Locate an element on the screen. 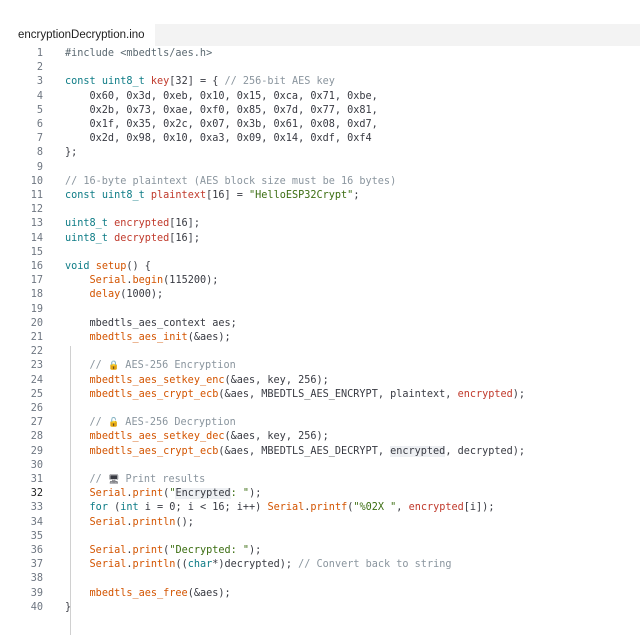  code-line: 40} is located at coordinates (320, 608).